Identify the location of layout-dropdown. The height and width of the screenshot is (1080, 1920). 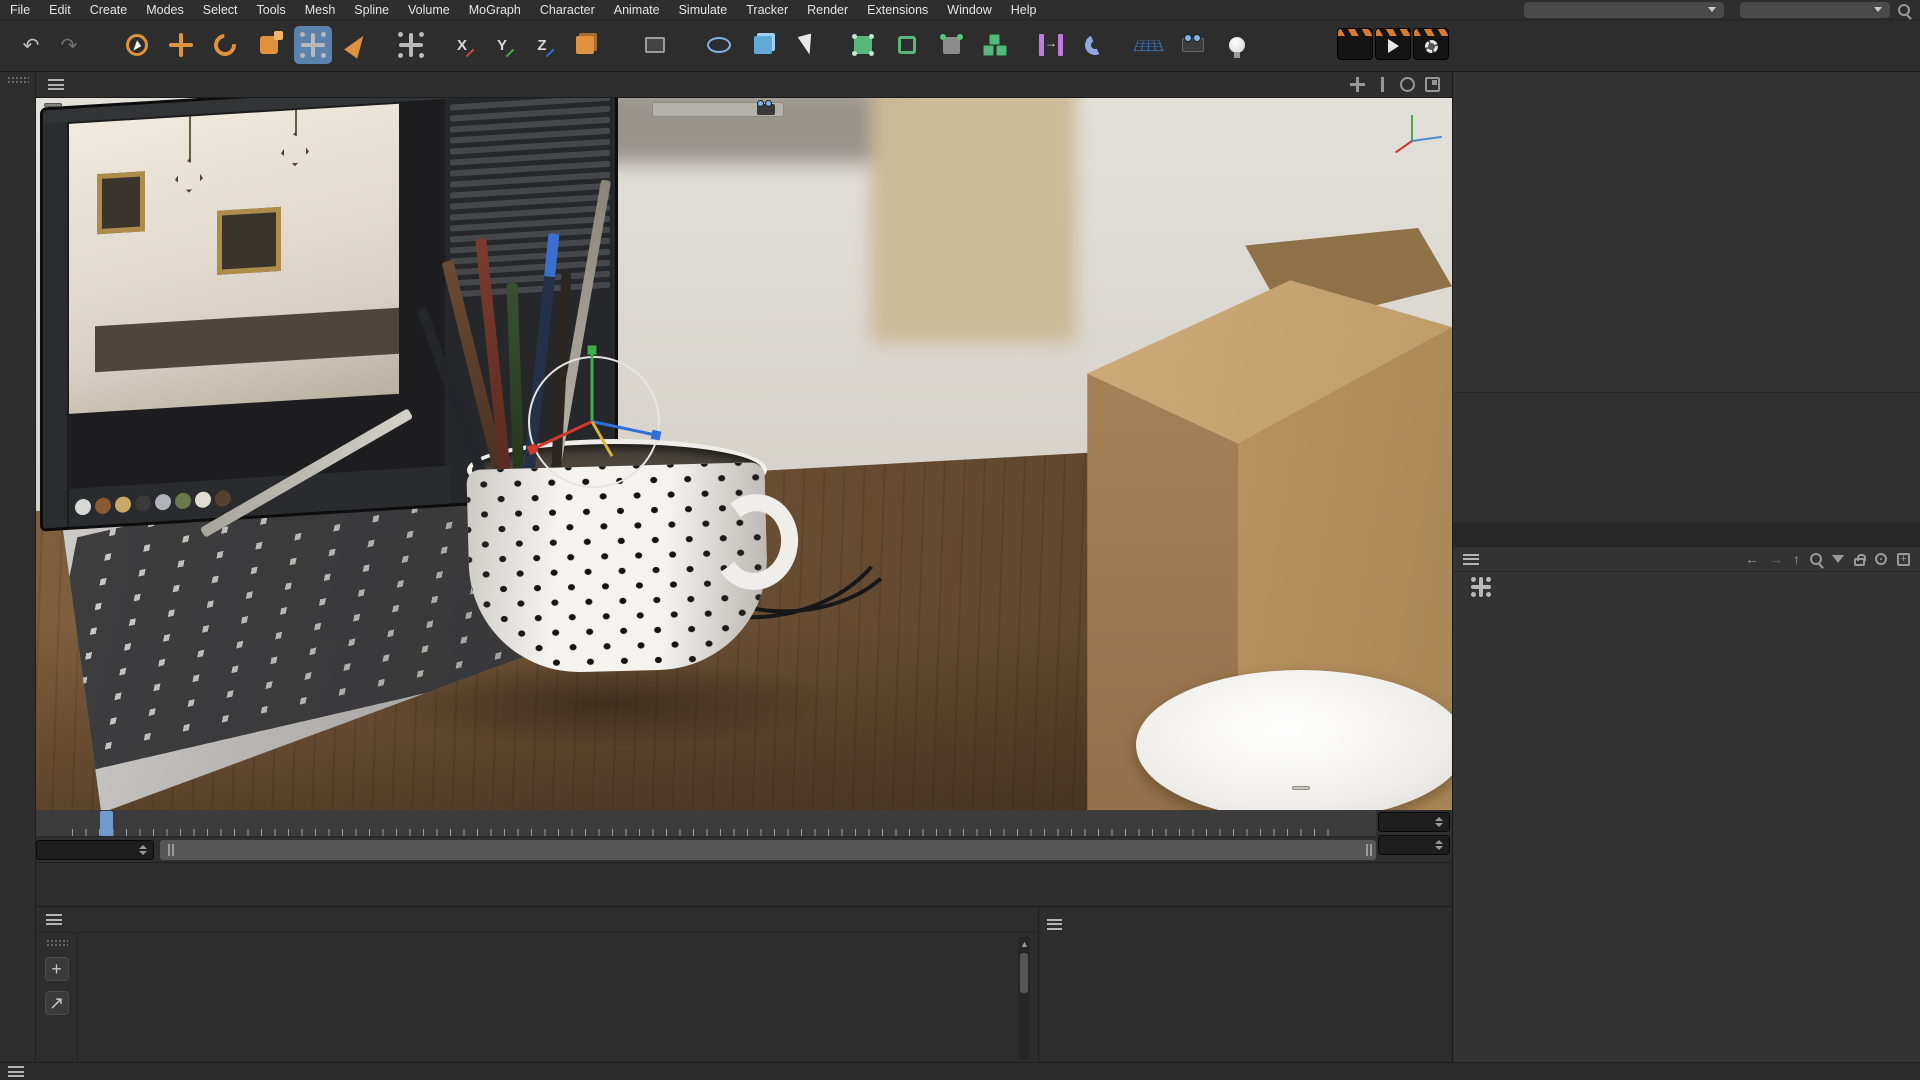
(1815, 9).